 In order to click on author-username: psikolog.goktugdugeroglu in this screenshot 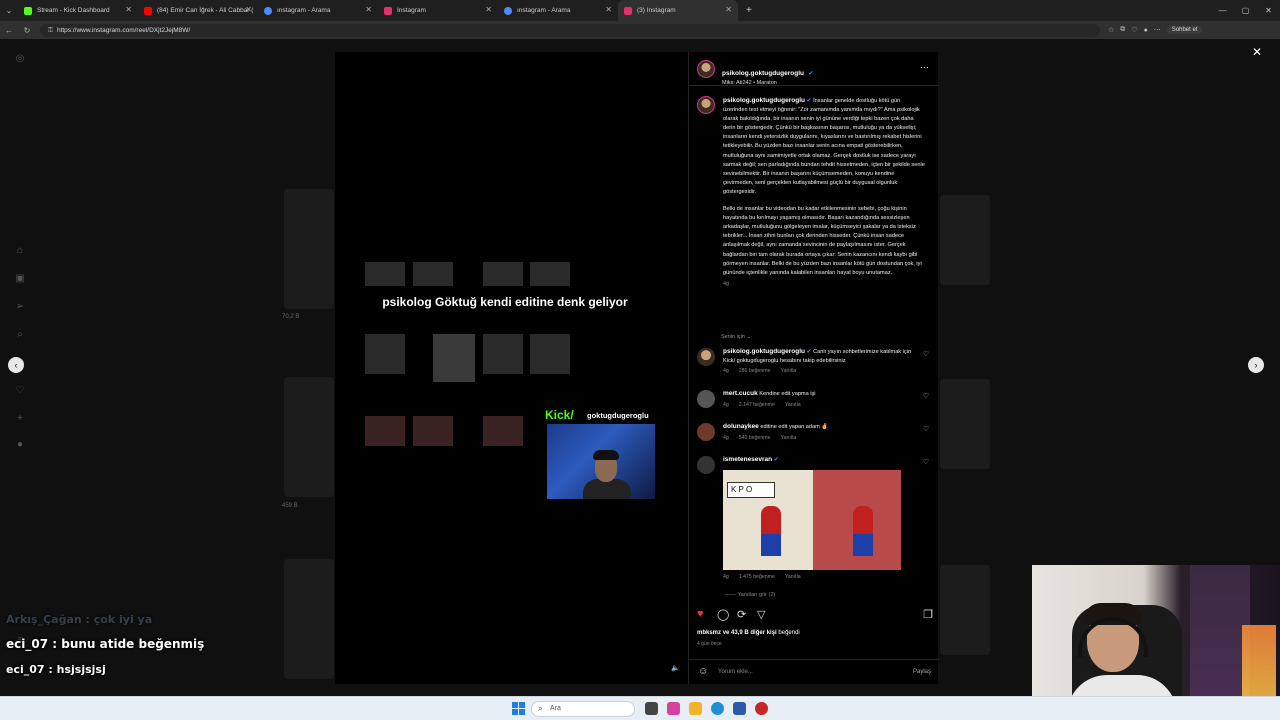, I will do `click(763, 73)`.